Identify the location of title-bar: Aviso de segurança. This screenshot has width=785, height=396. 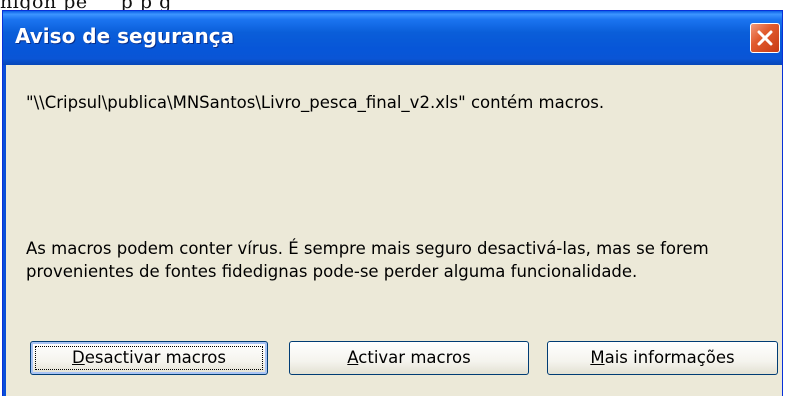
(392, 38).